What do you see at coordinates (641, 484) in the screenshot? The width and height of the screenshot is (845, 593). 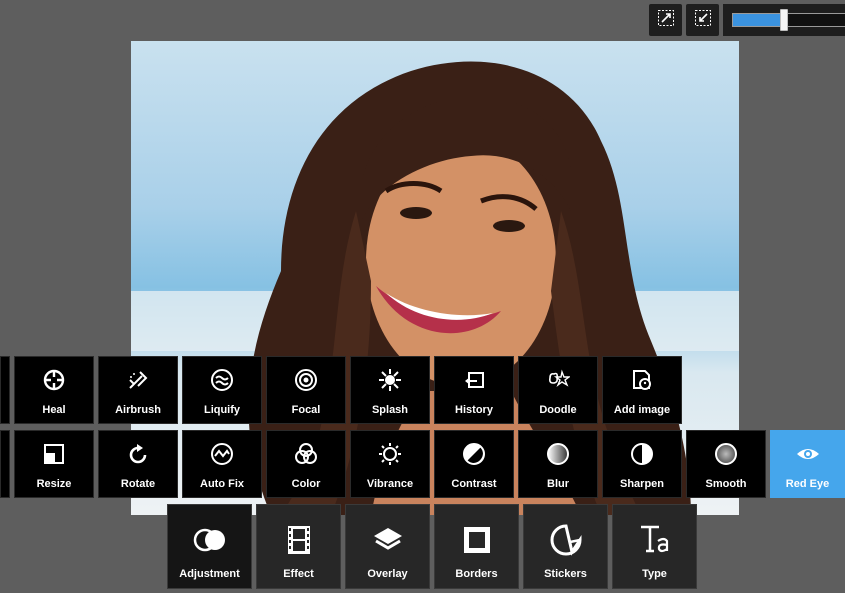 I see `tool-label: Sharpen` at bounding box center [641, 484].